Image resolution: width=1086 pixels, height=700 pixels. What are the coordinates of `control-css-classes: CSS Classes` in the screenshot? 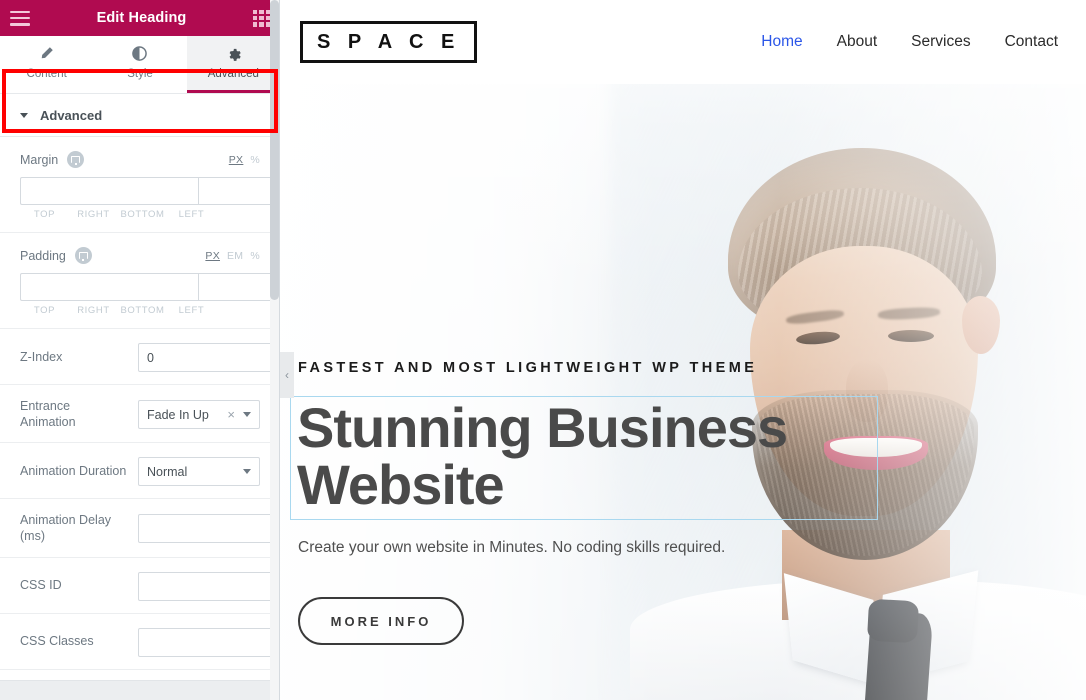 It's located at (140, 642).